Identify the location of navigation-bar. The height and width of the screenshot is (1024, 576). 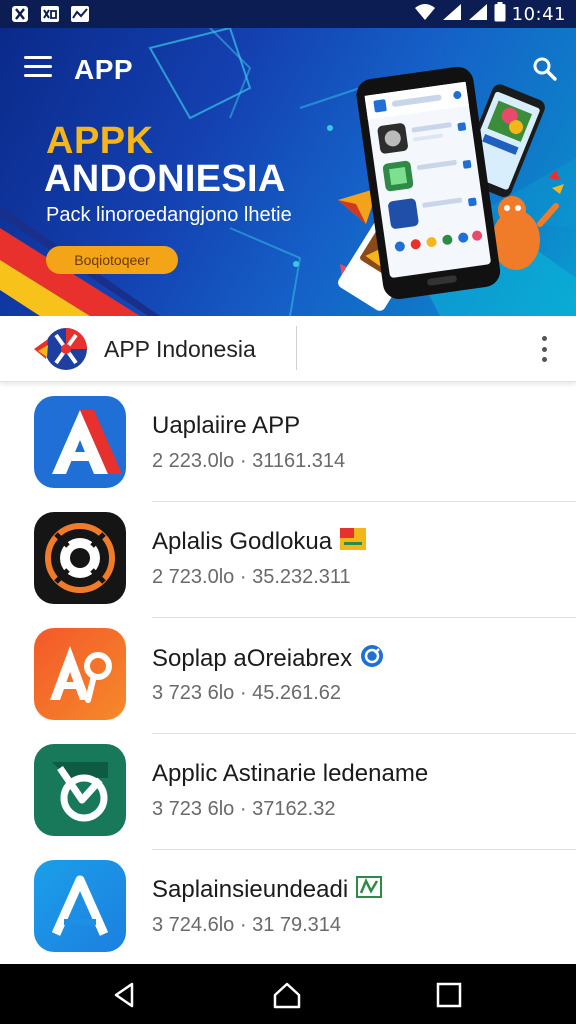
(288, 994).